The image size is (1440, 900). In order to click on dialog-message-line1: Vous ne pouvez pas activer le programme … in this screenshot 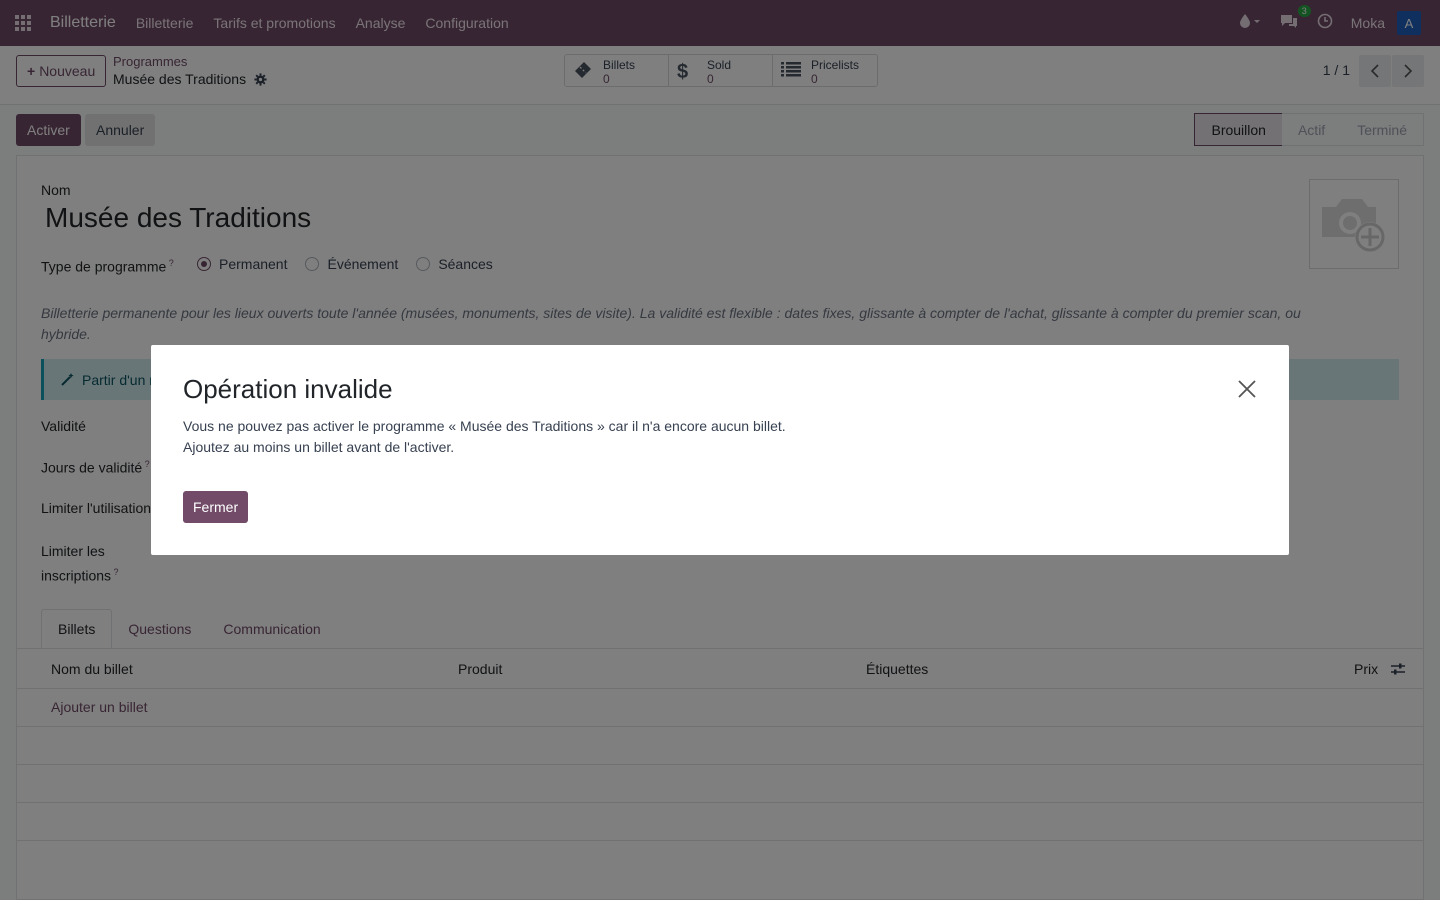, I will do `click(484, 426)`.